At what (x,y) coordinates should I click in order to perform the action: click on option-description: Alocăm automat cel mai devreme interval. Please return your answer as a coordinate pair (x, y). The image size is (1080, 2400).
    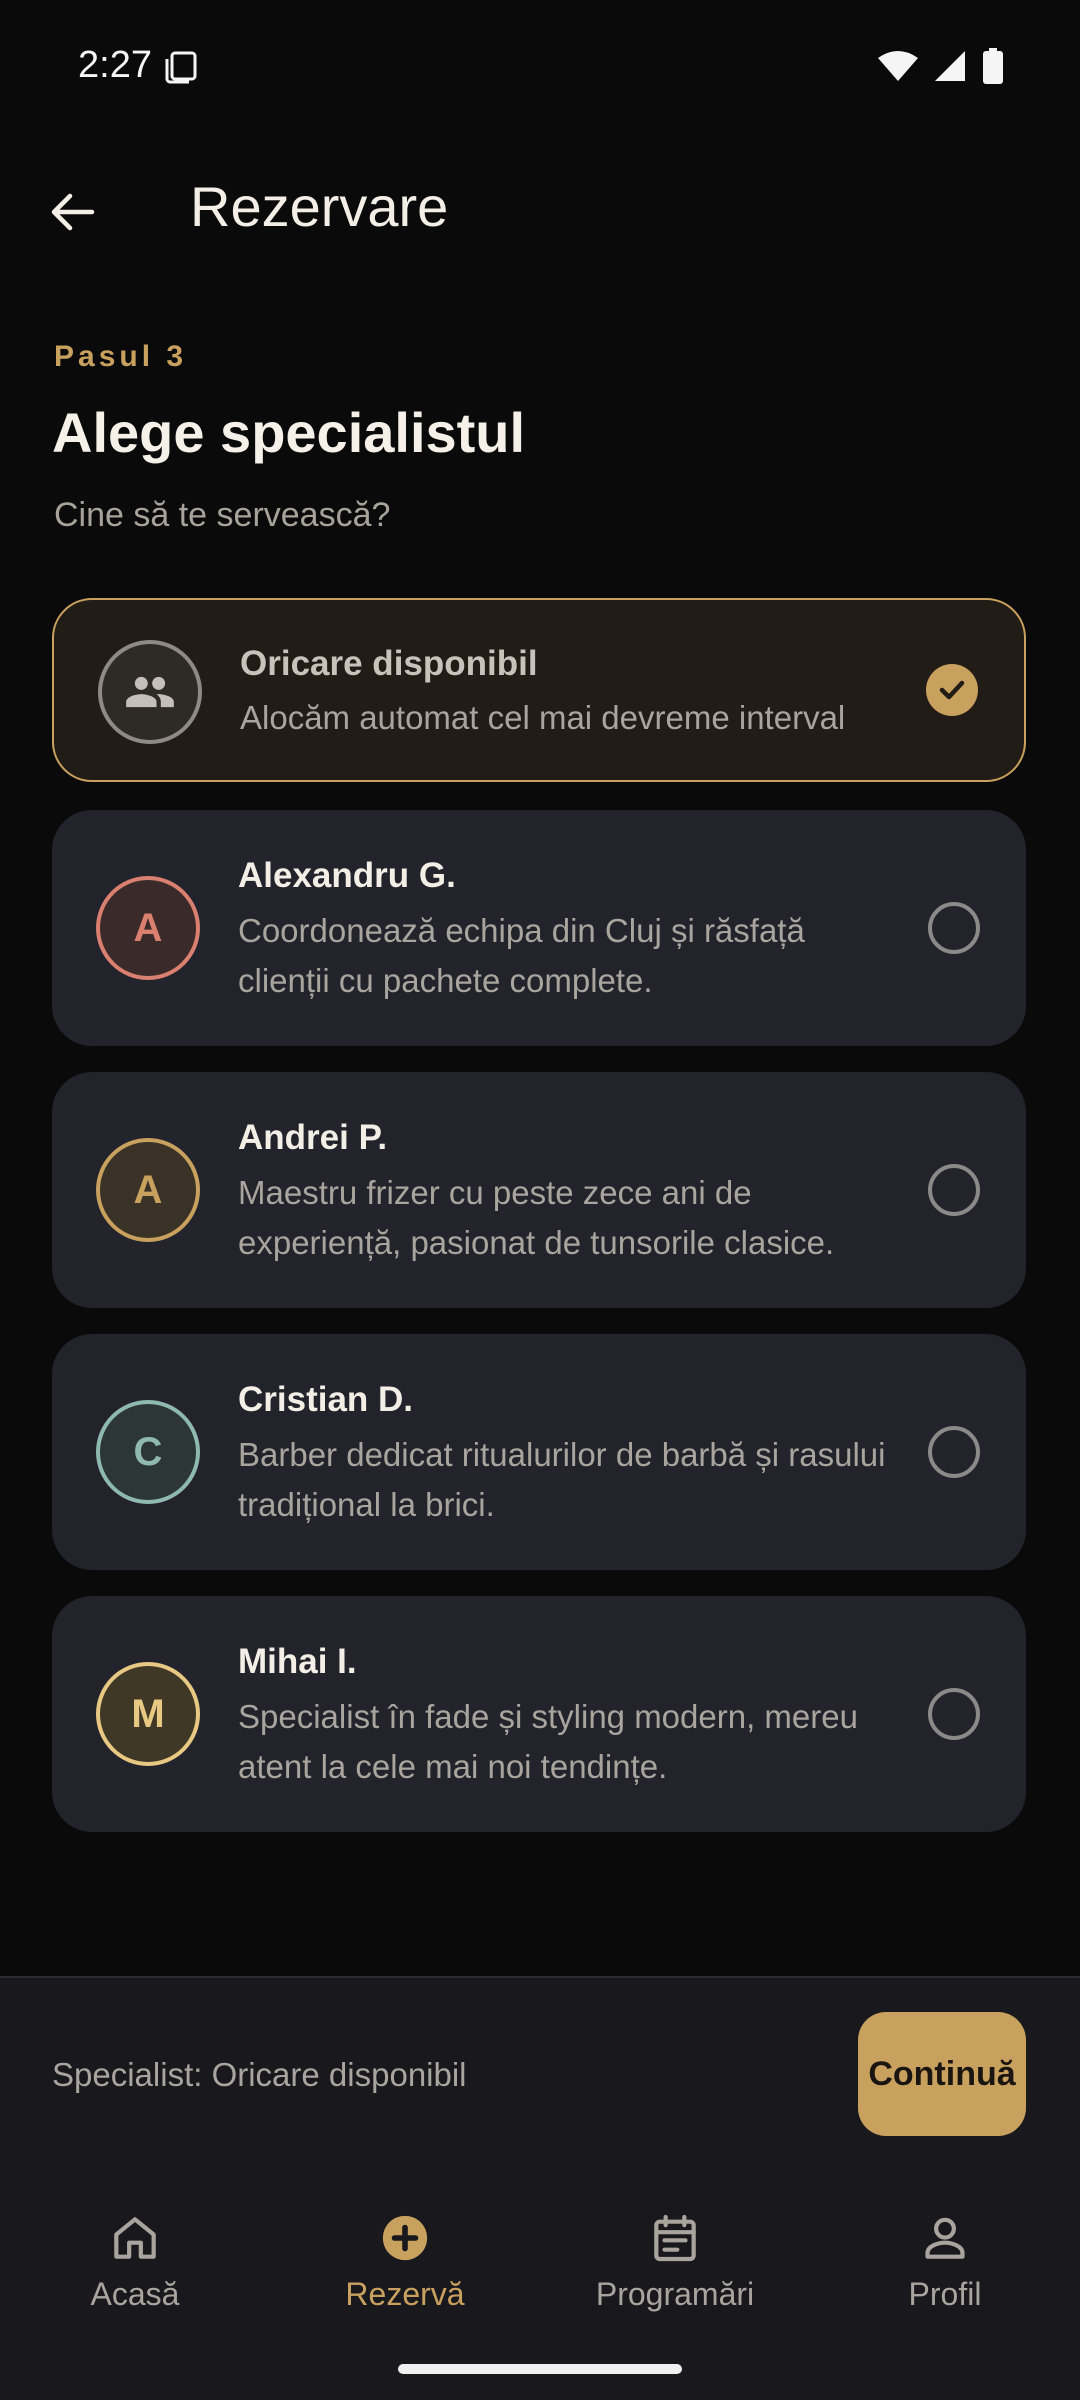
    Looking at the image, I should click on (543, 717).